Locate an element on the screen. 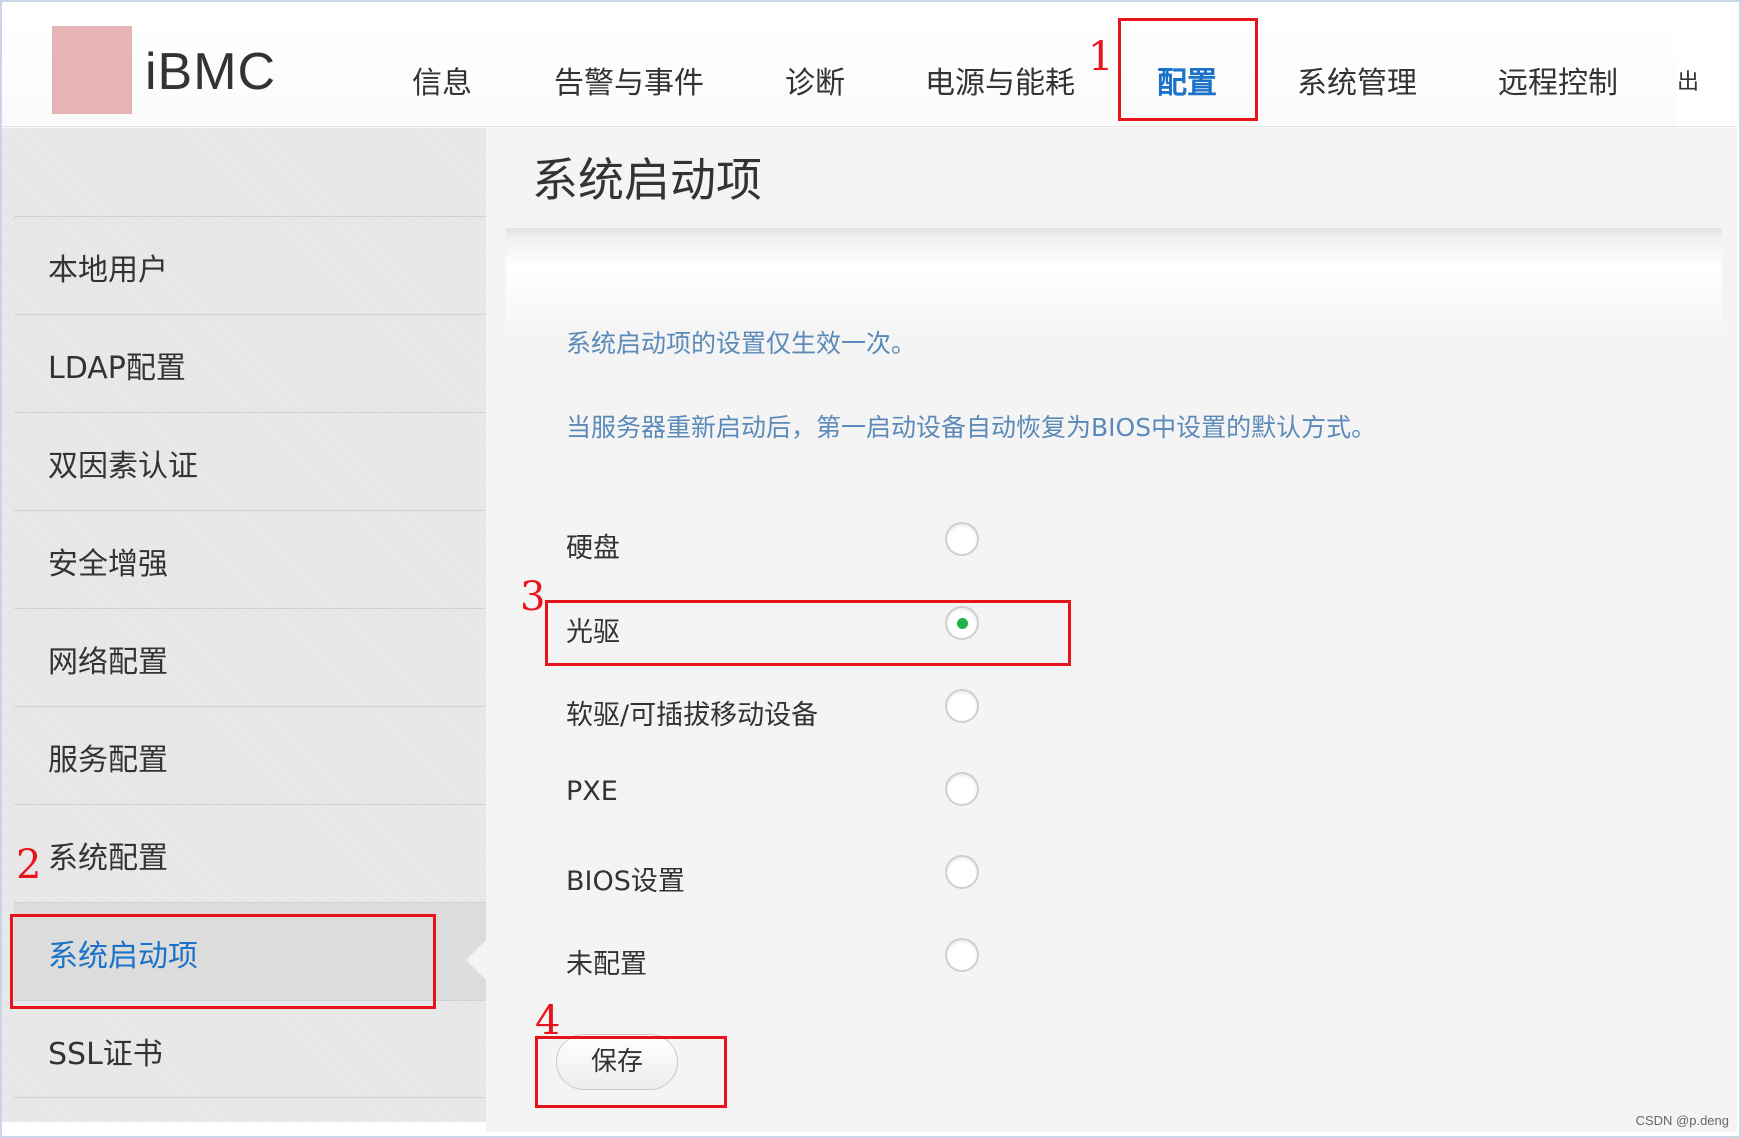 Image resolution: width=1741 pixels, height=1138 pixels. option-label-hard-disk: 硬盘 is located at coordinates (593, 548).